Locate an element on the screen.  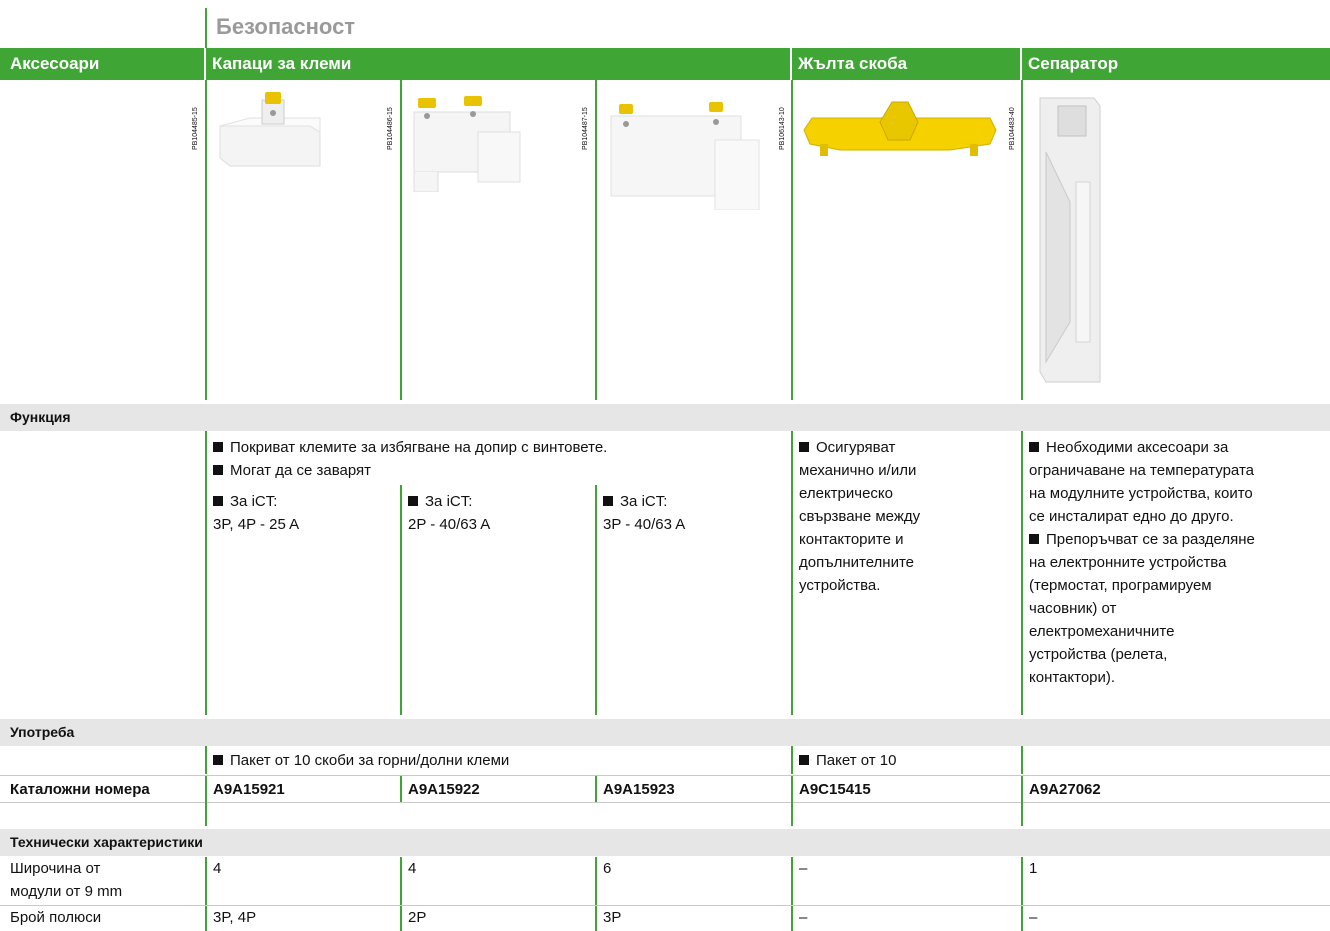
separator-image is located at coordinates (1070, 240).